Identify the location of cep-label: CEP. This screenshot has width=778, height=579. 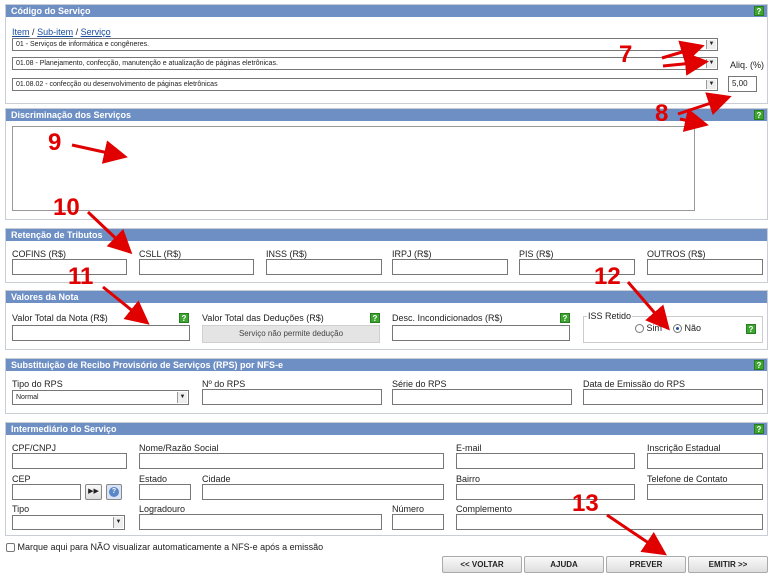
(21, 479).